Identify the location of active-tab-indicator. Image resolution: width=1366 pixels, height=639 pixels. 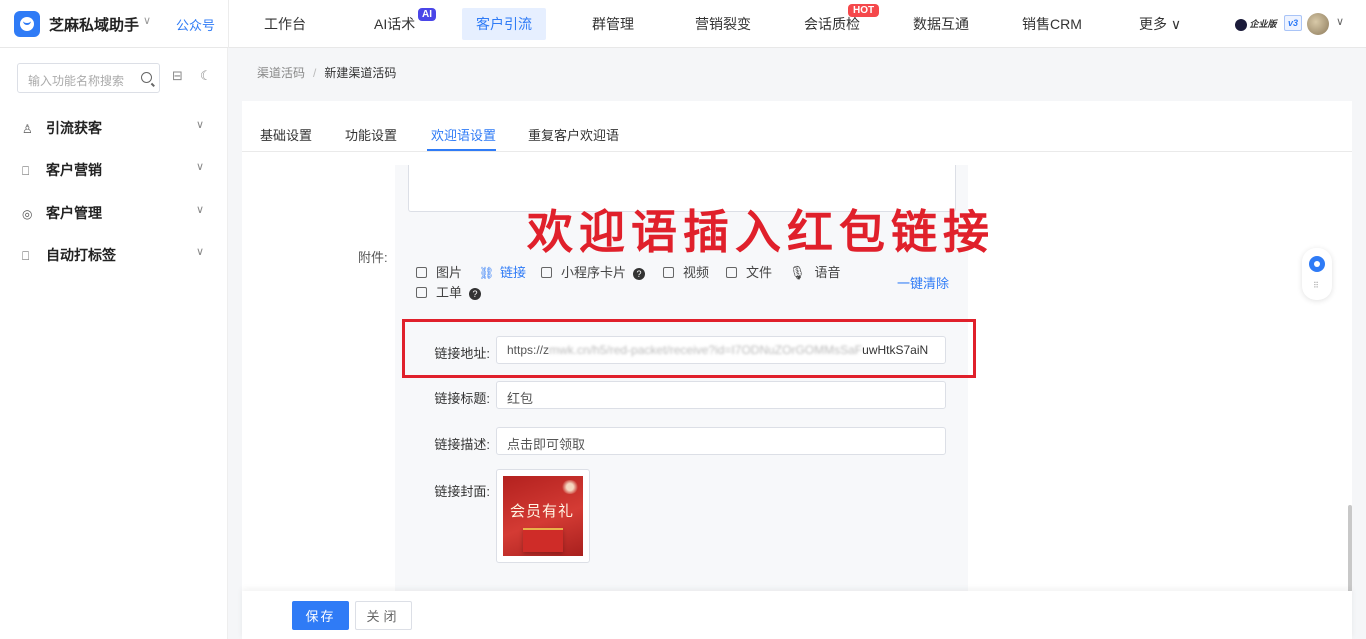
(461, 150).